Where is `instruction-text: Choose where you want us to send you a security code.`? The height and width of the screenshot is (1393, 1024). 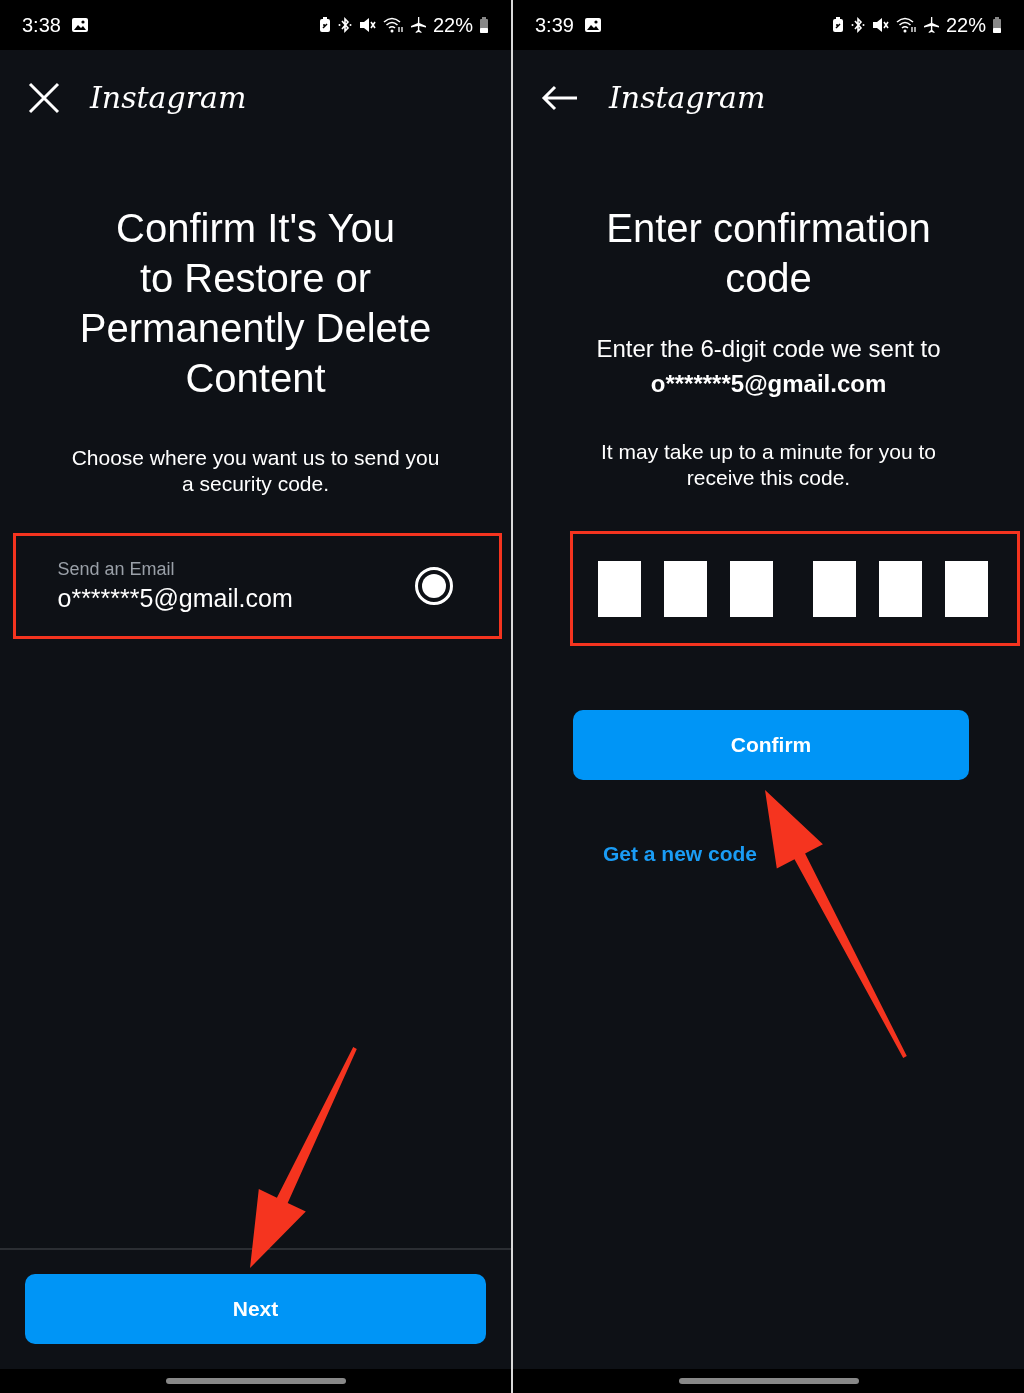 instruction-text: Choose where you want us to send you a security code. is located at coordinates (255, 471).